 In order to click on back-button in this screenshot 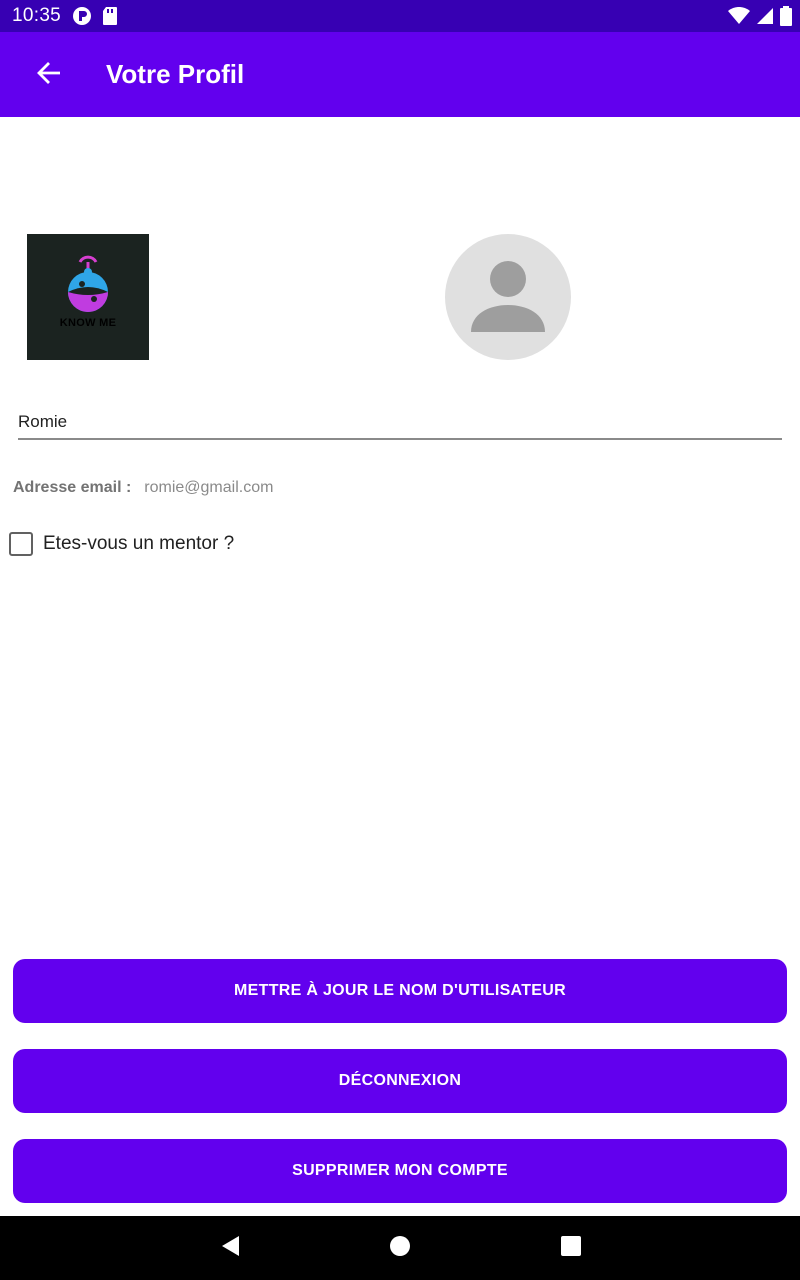, I will do `click(49, 75)`.